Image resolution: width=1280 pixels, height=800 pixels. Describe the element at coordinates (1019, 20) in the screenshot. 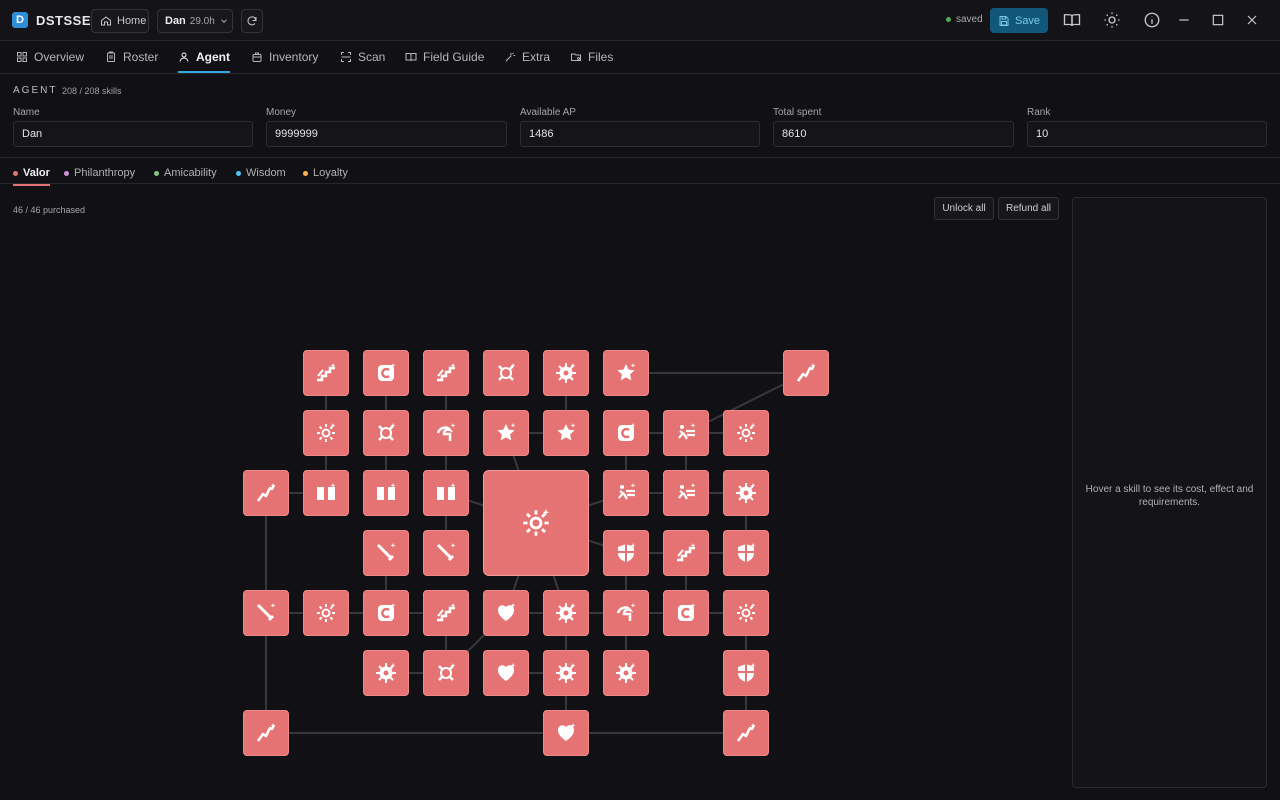

I see `save-button: Save` at that location.